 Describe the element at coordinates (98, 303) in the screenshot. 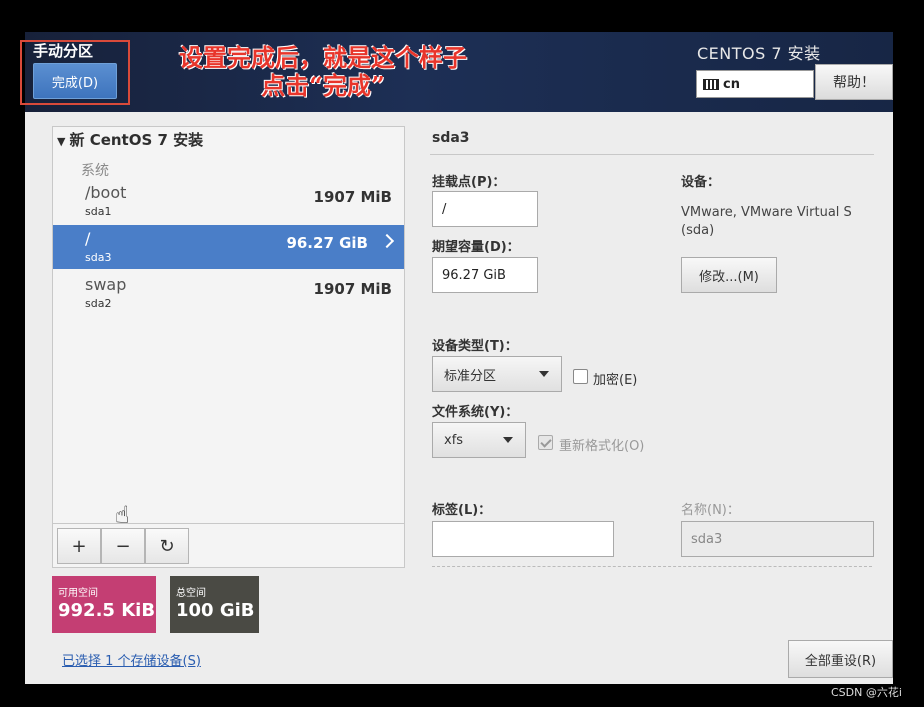

I see `partition-device: sda2` at that location.